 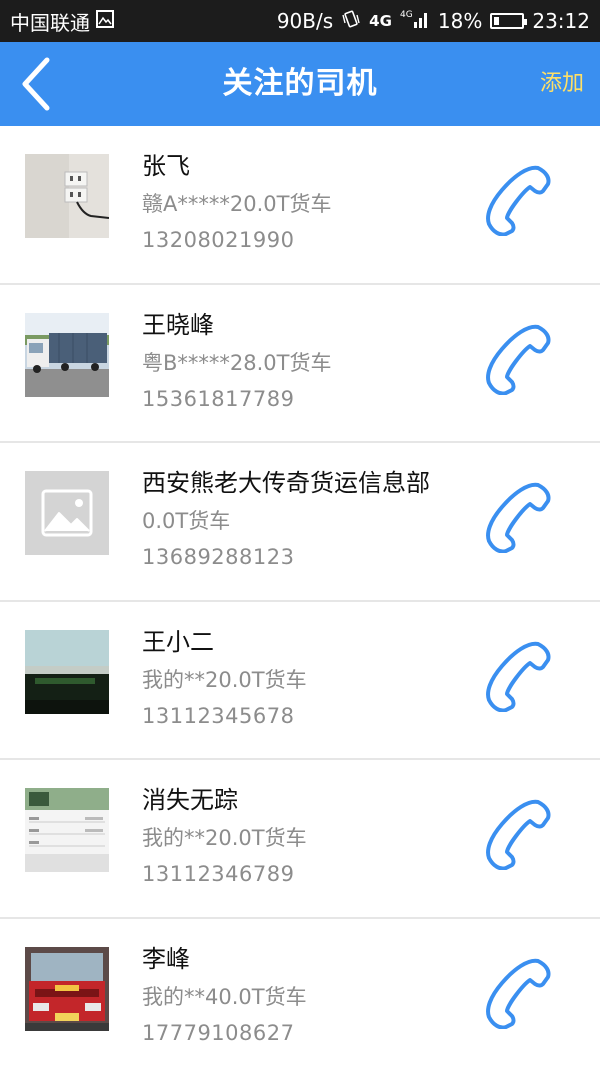 What do you see at coordinates (178, 324) in the screenshot?
I see `driver-name: 王晓峰` at bounding box center [178, 324].